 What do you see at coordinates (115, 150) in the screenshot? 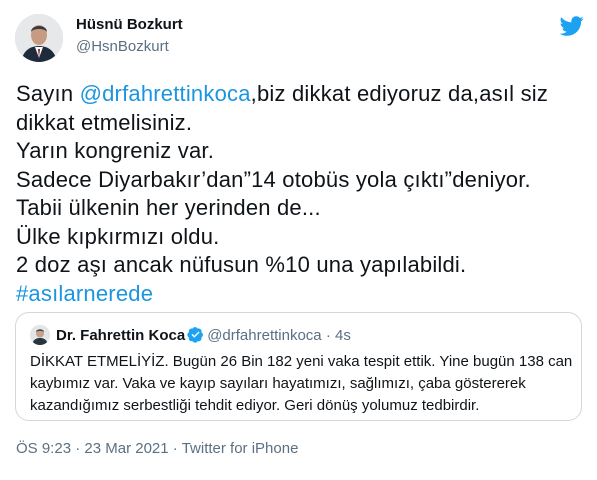
I see `tweet-line: Yarın kongreniz var.` at bounding box center [115, 150].